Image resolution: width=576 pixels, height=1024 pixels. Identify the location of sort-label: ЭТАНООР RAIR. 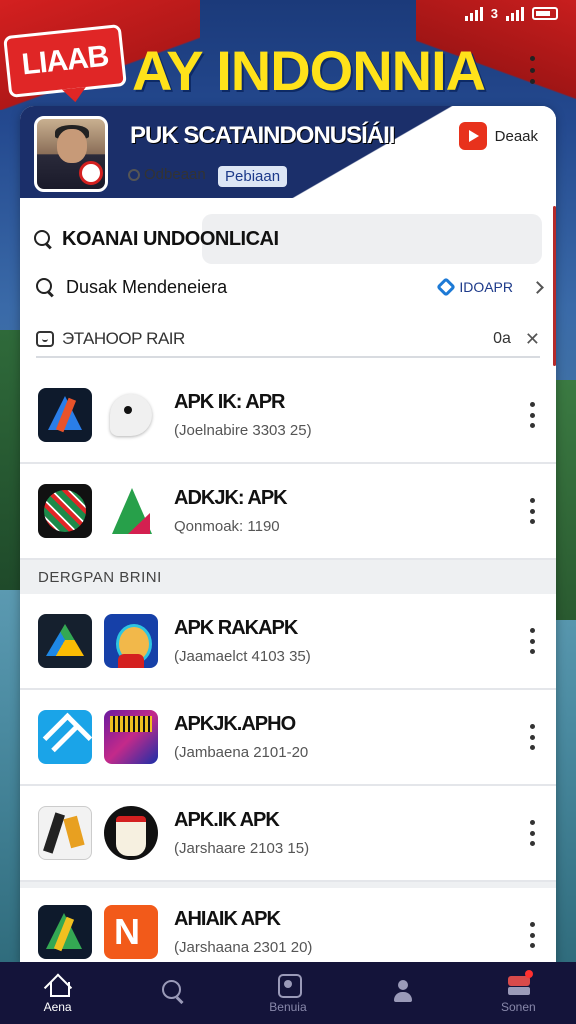
(123, 338).